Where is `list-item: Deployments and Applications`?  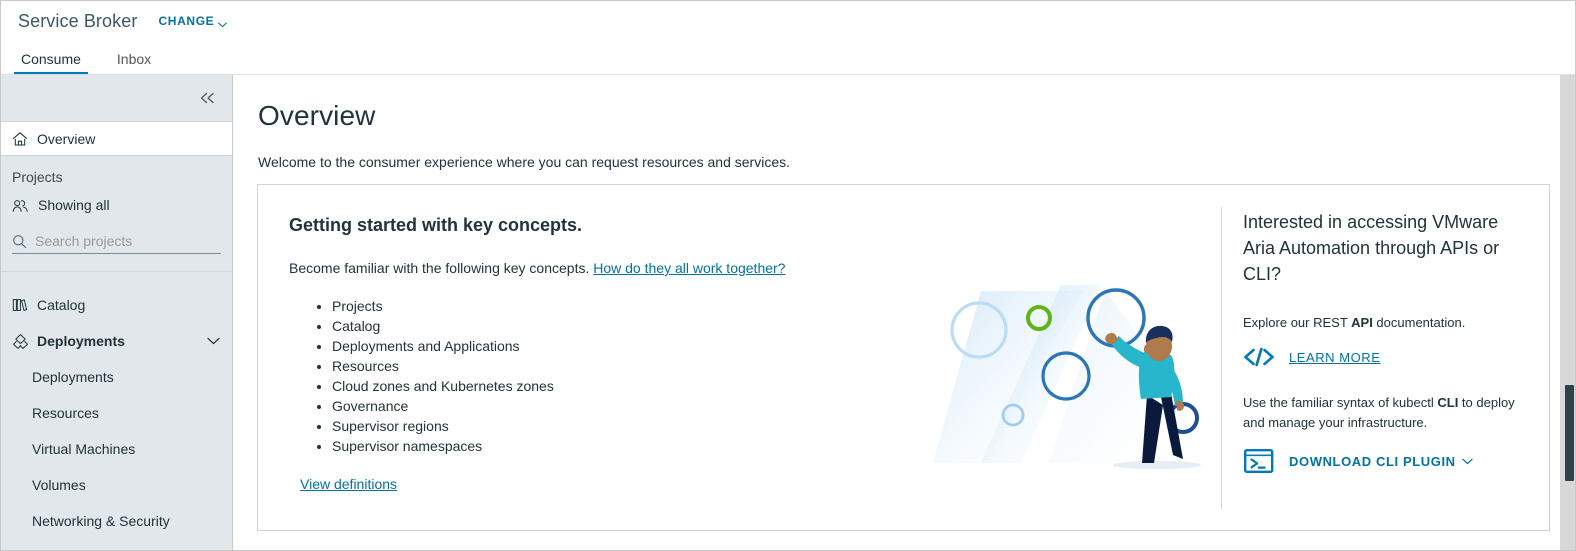 list-item: Deployments and Applications is located at coordinates (776, 346).